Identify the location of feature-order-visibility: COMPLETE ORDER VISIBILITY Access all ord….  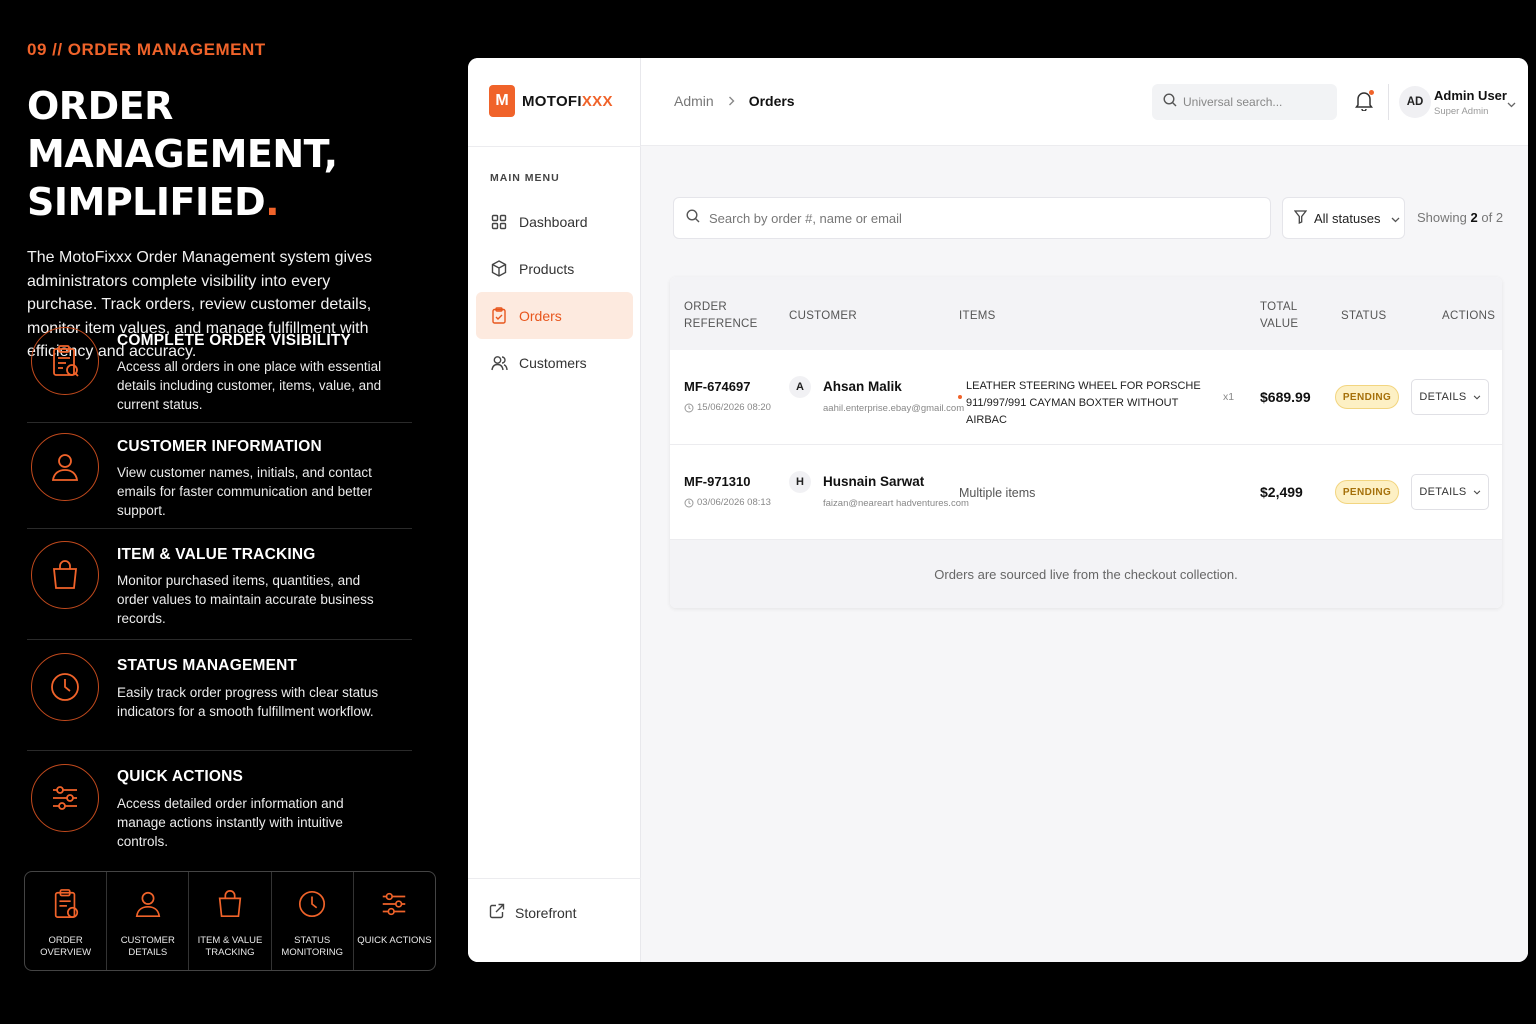
(219, 370).